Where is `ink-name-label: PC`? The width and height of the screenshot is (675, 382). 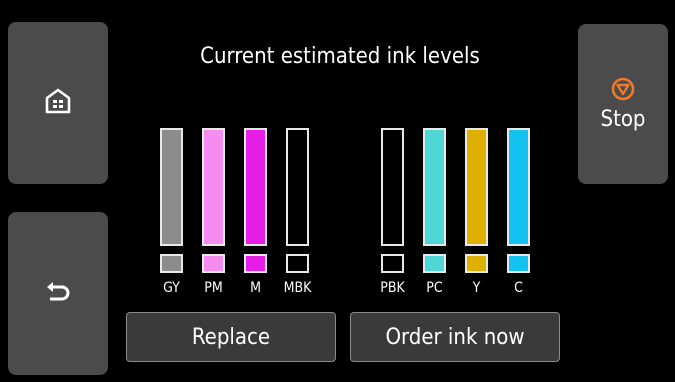 ink-name-label: PC is located at coordinates (434, 288).